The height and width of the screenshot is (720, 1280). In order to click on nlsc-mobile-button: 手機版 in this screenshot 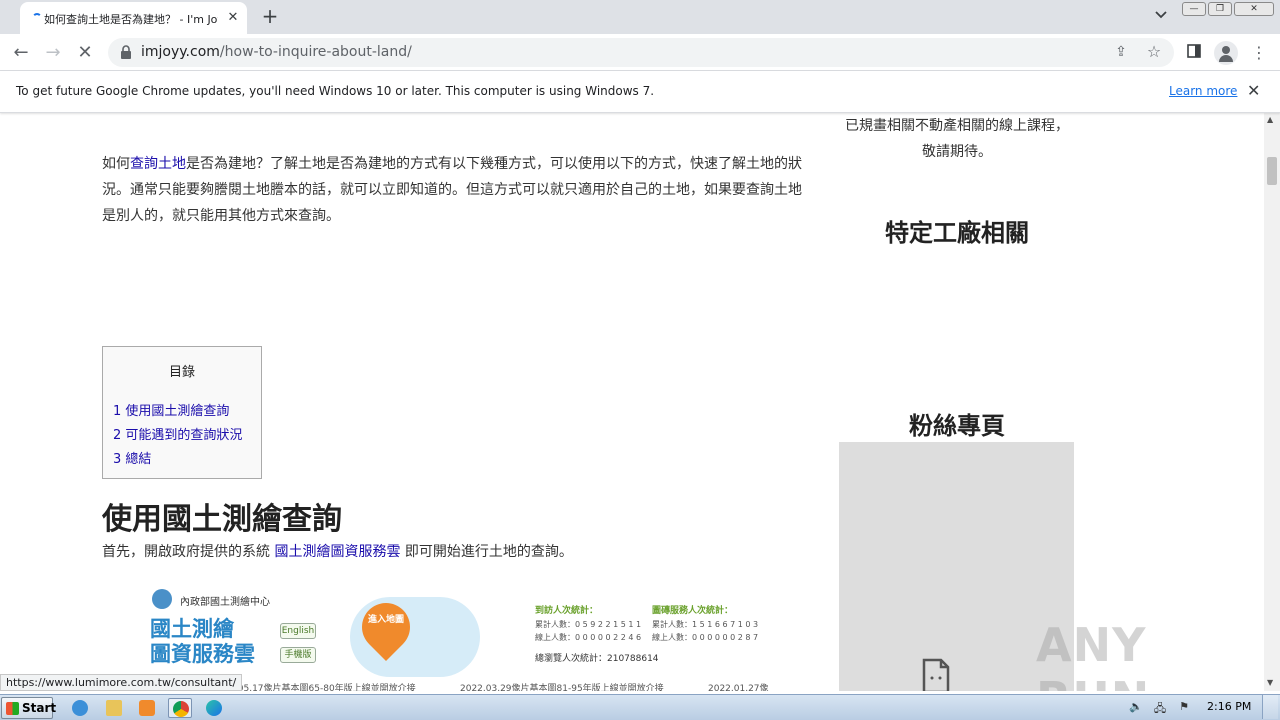, I will do `click(298, 655)`.